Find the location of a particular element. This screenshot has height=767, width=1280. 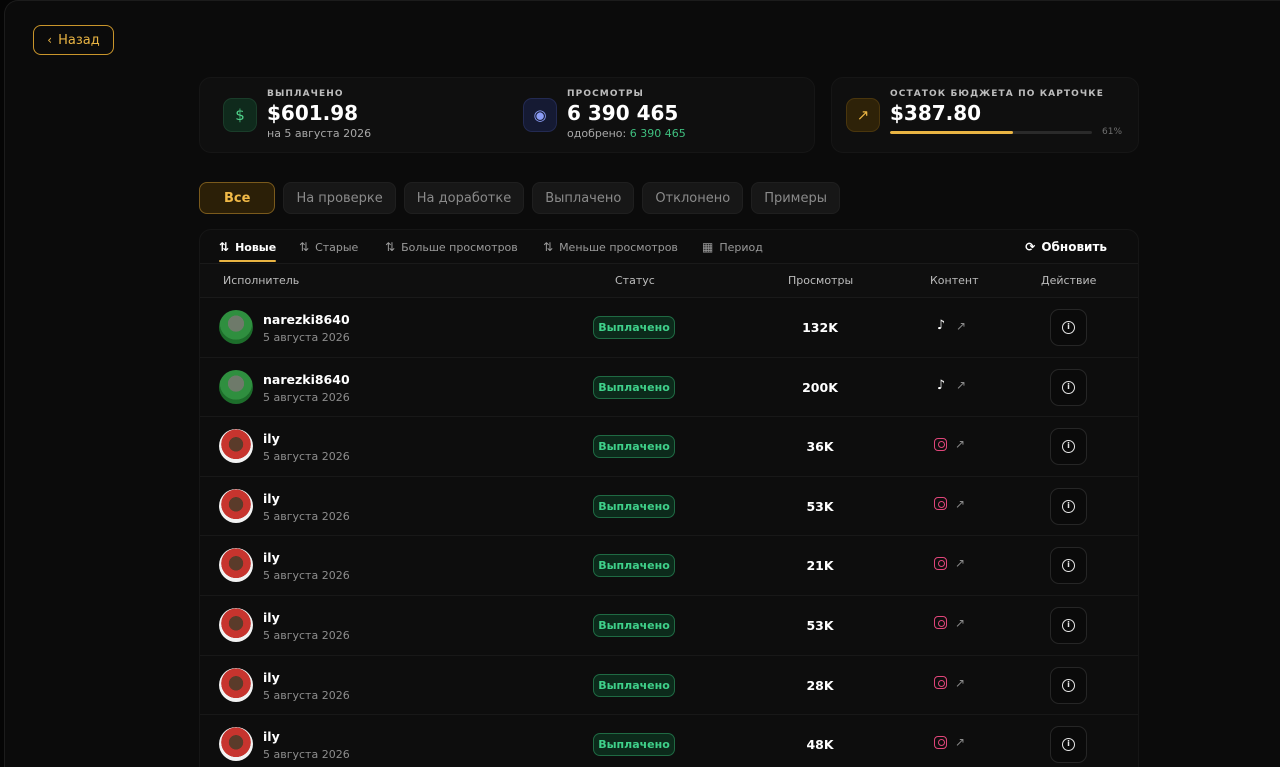

filter-tab-rejected: Отклонено is located at coordinates (693, 198).